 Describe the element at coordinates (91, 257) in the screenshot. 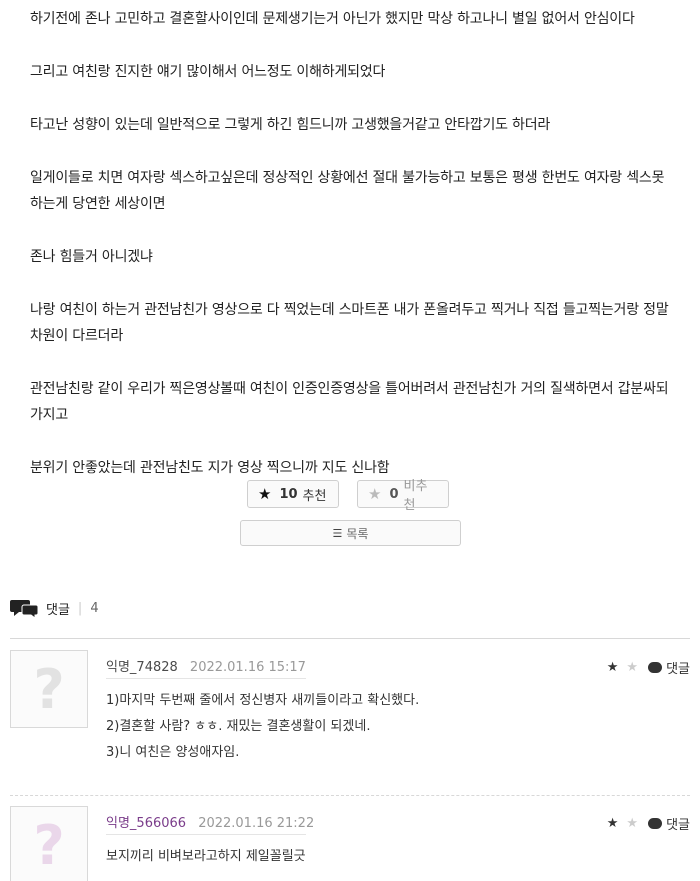

I see `article-paragraph: 존나 힘들거 아니겠냐` at that location.